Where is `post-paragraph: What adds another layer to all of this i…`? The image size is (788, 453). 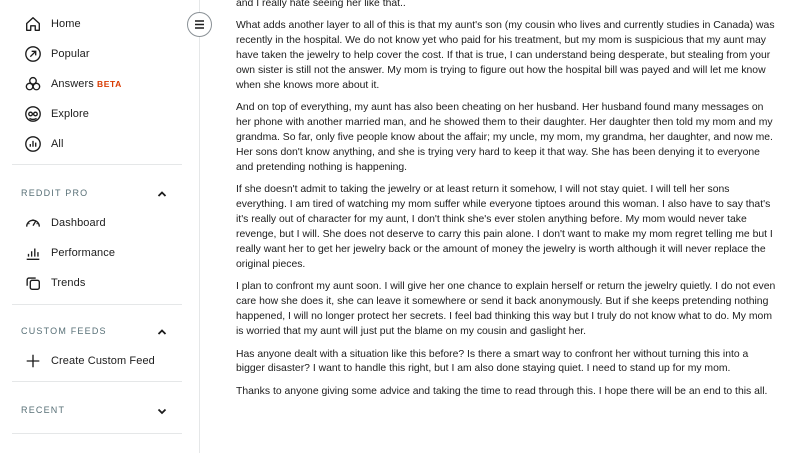
post-paragraph: What adds another layer to all of this i… is located at coordinates (505, 56).